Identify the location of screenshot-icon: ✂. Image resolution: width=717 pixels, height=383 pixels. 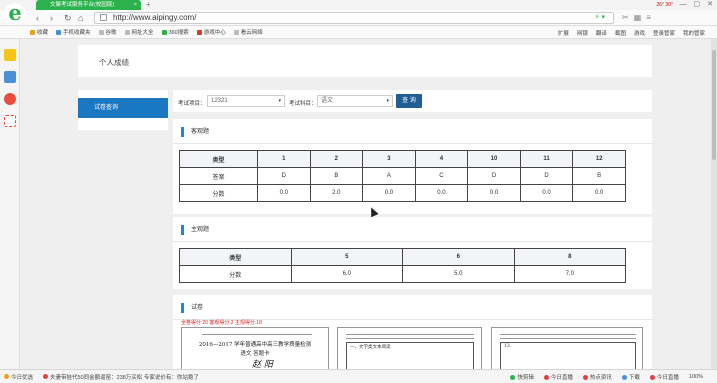
(625, 18).